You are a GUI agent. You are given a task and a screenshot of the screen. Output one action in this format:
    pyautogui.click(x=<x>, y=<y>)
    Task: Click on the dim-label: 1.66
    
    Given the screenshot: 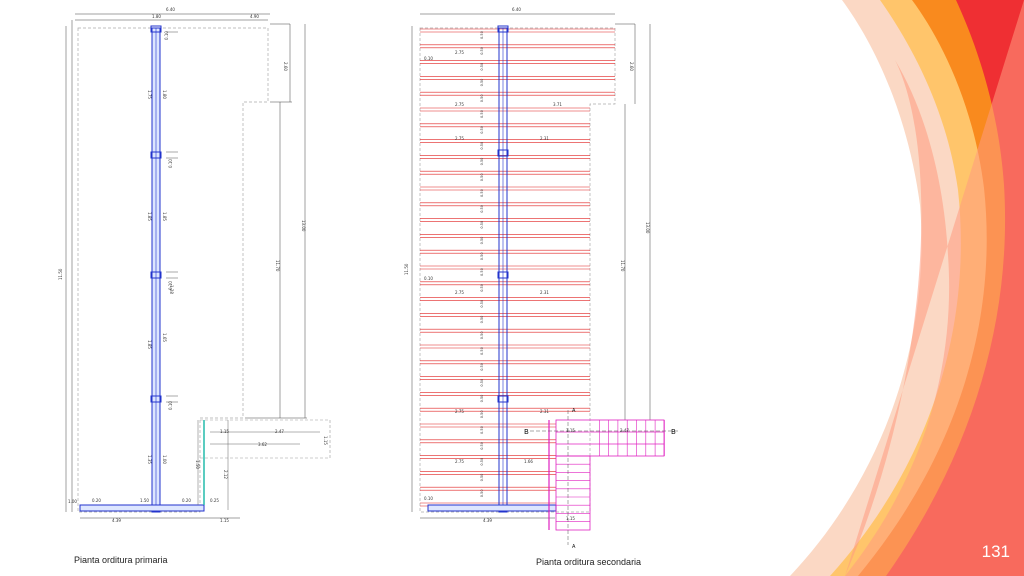 What is the action you would take?
    pyautogui.click(x=528, y=461)
    